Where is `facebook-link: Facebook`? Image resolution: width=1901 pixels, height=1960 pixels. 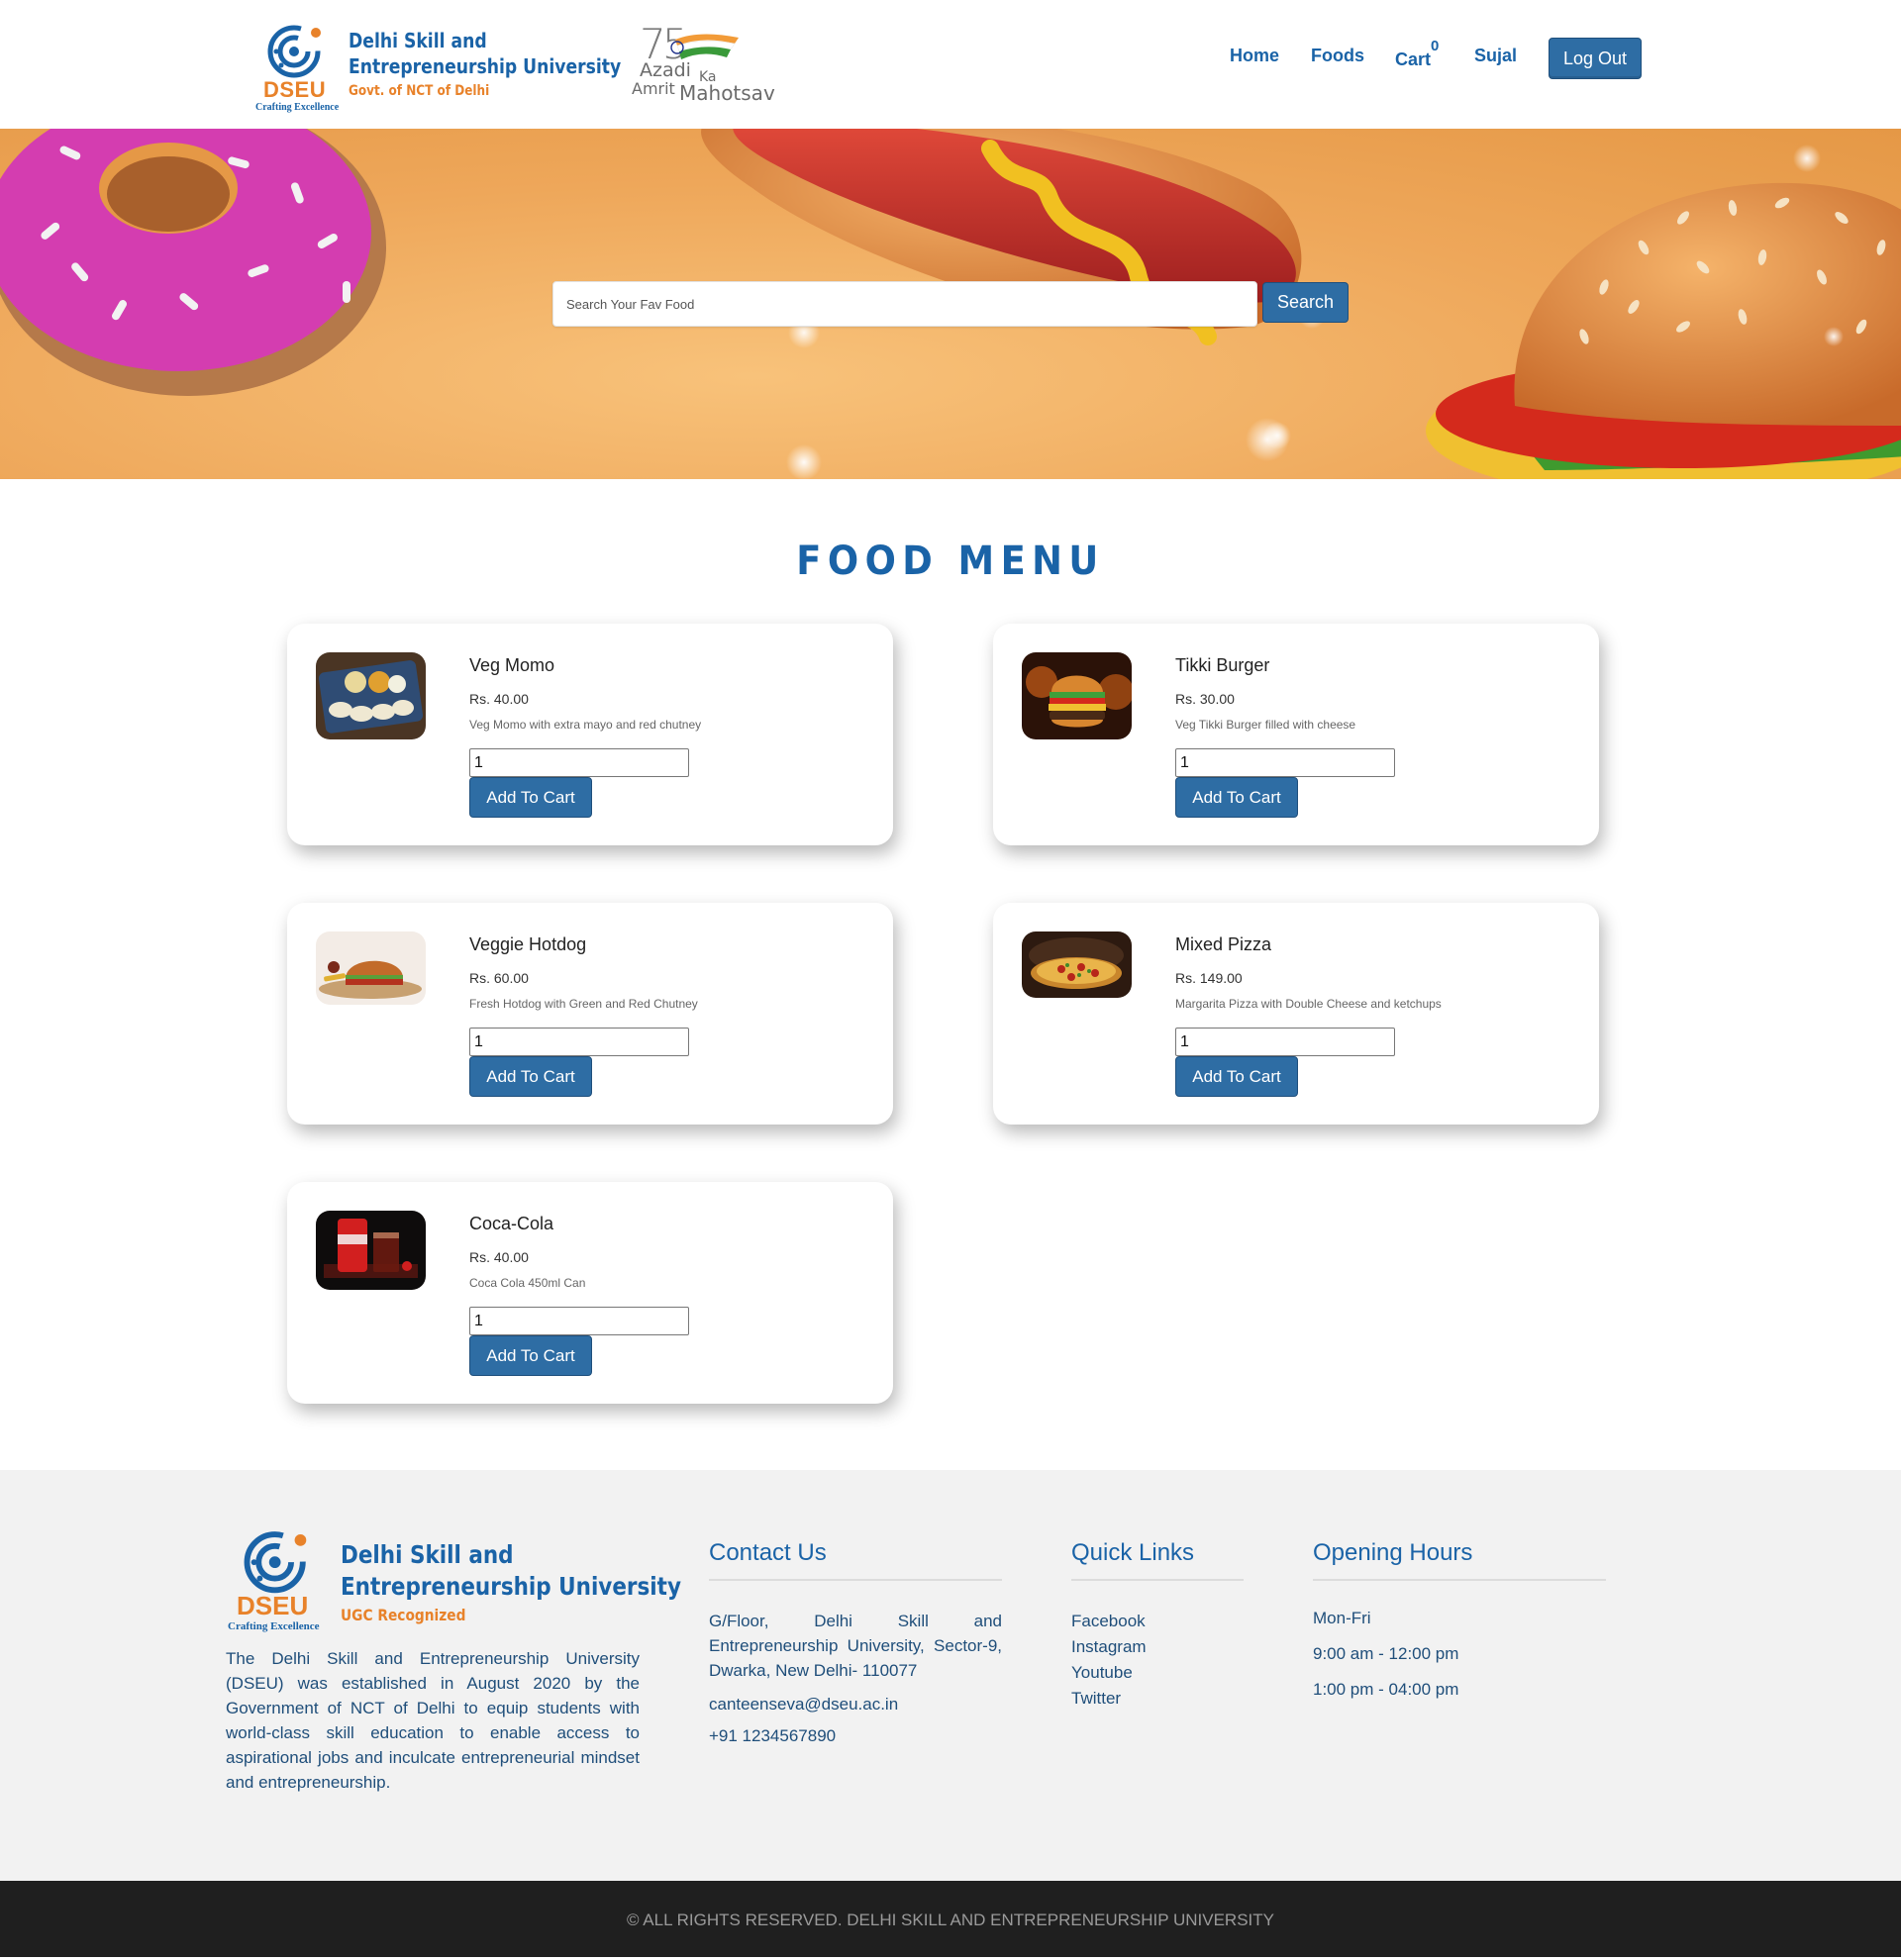
facebook-link: Facebook is located at coordinates (1108, 1621).